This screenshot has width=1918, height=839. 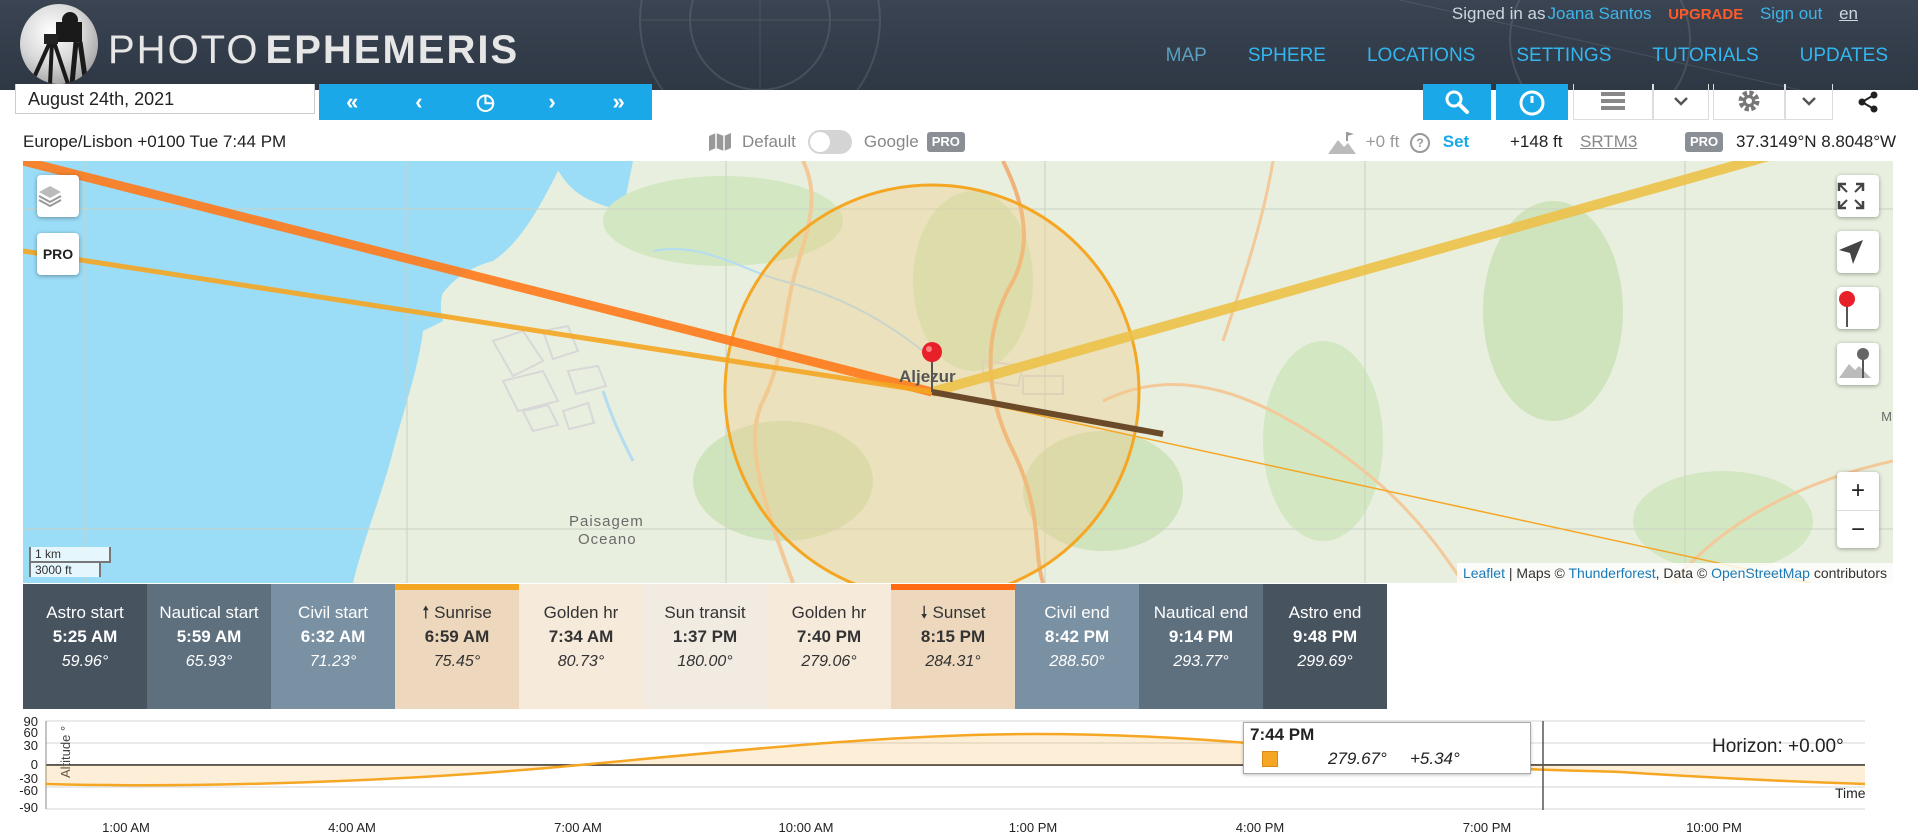 I want to click on map-default-label: Default, so click(x=769, y=141).